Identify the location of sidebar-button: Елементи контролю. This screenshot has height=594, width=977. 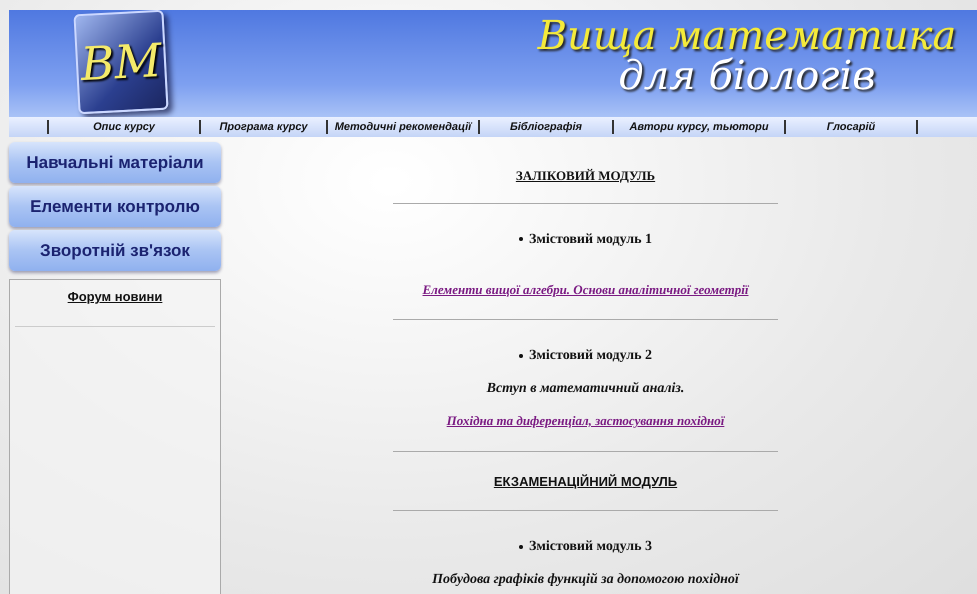
(115, 206).